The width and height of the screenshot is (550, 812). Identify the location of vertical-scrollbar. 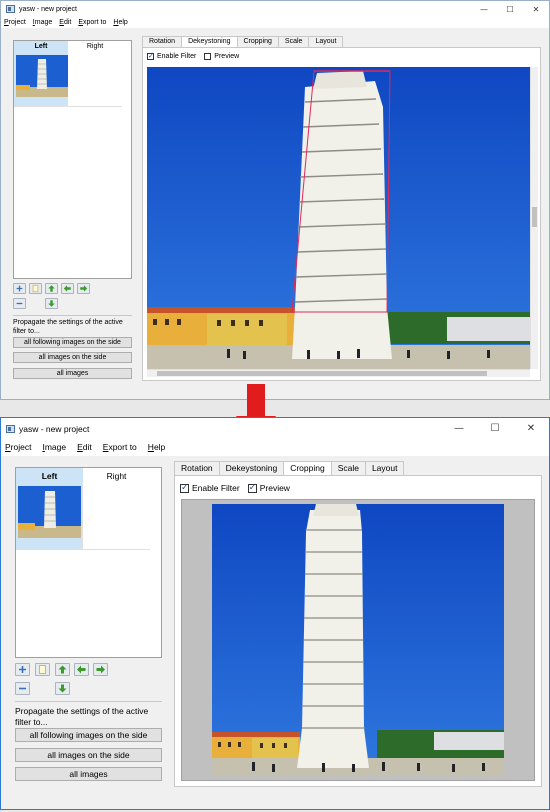
(534, 218).